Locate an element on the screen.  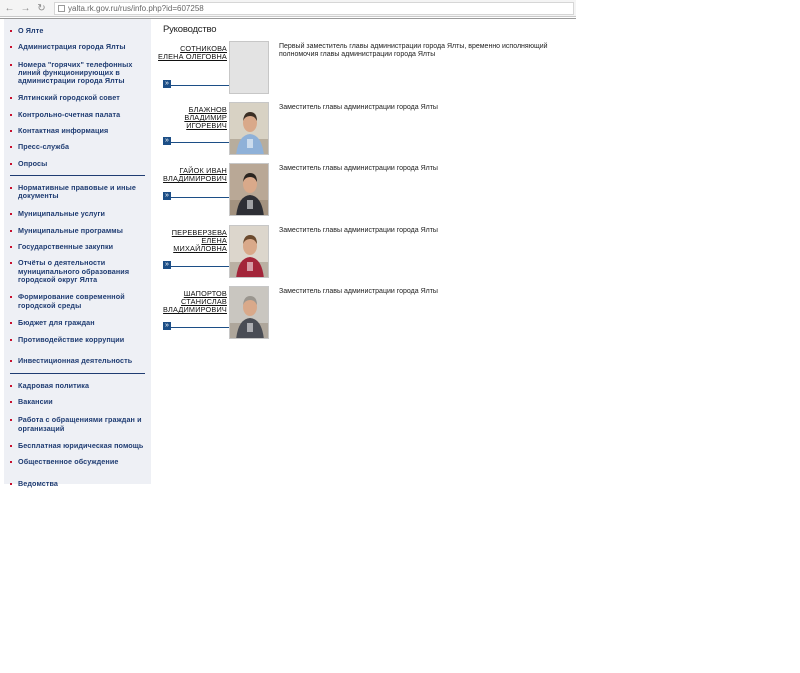
sidebar-item: Государственные закупки is located at coordinates (77, 246).